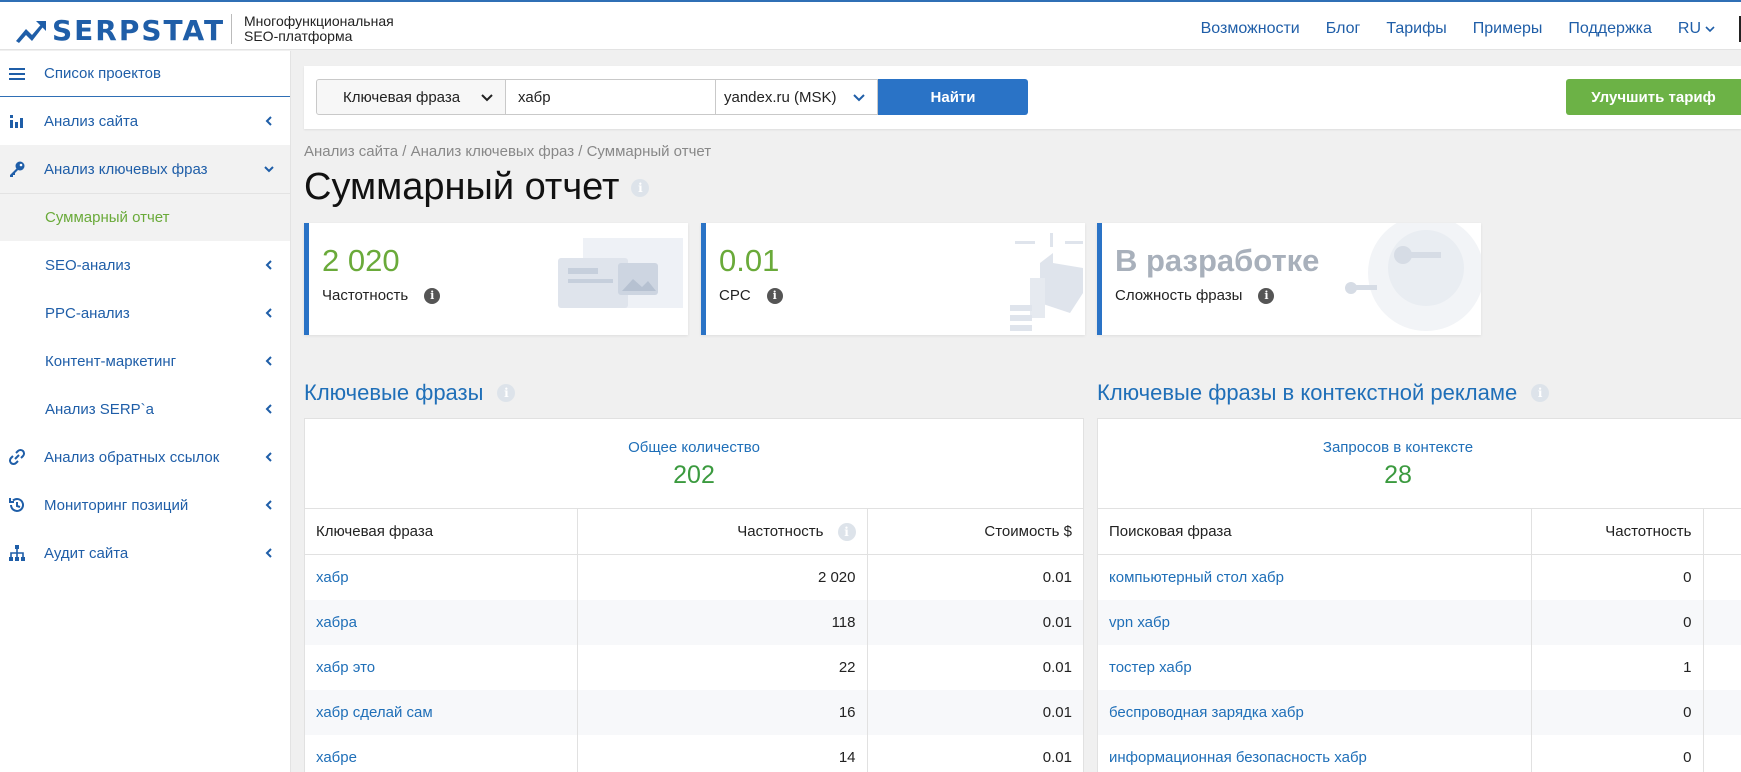 This screenshot has width=1741, height=772. I want to click on tagline-line2: SEO-платформа, so click(298, 36).